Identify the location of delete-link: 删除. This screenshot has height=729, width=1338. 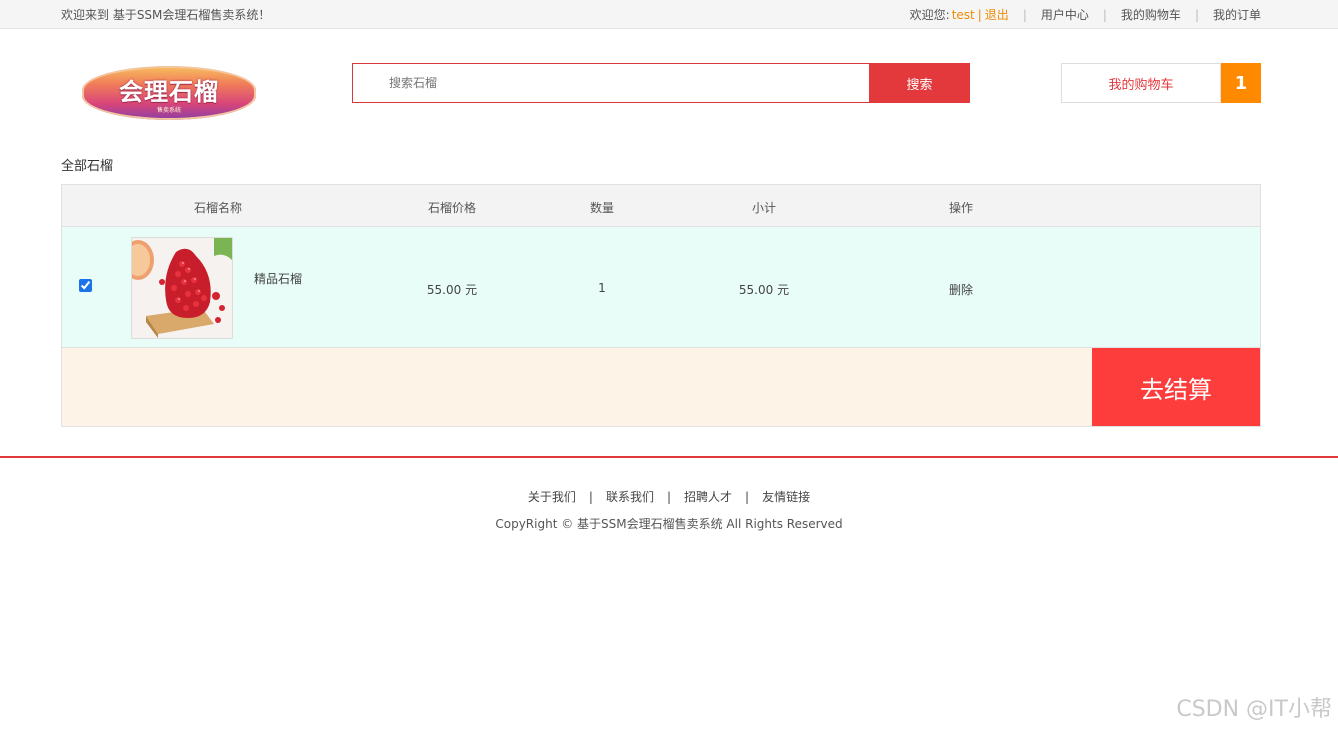
(961, 289).